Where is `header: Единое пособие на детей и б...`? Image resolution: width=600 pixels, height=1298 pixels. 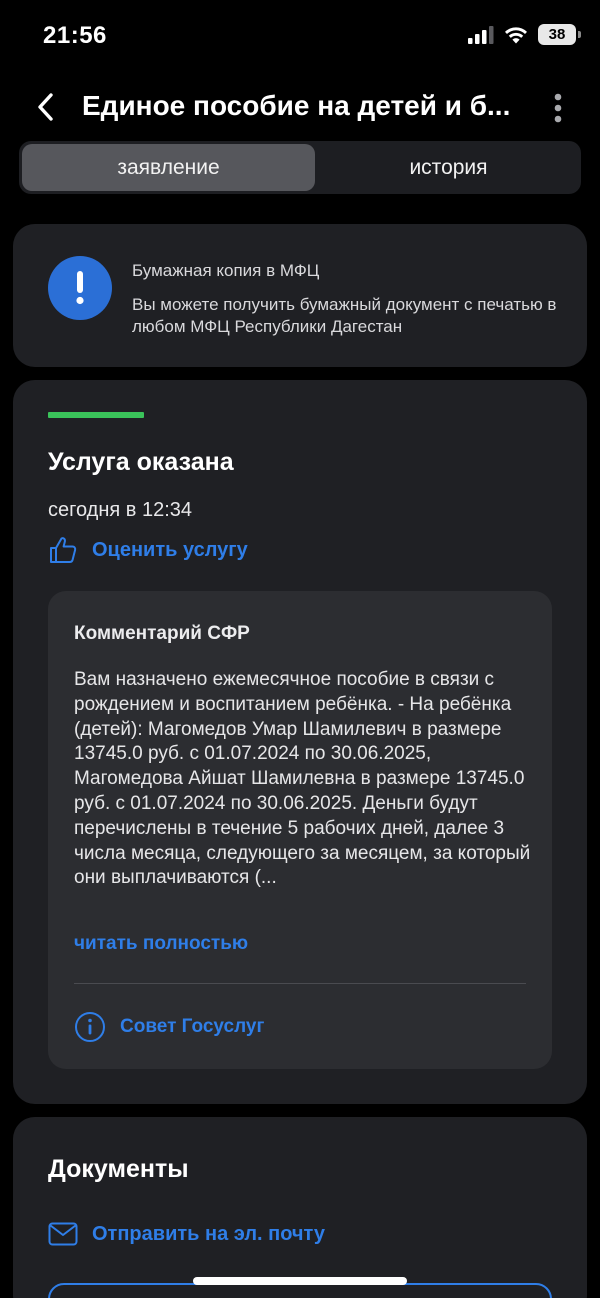 header: Единое пособие на детей и б... is located at coordinates (300, 107).